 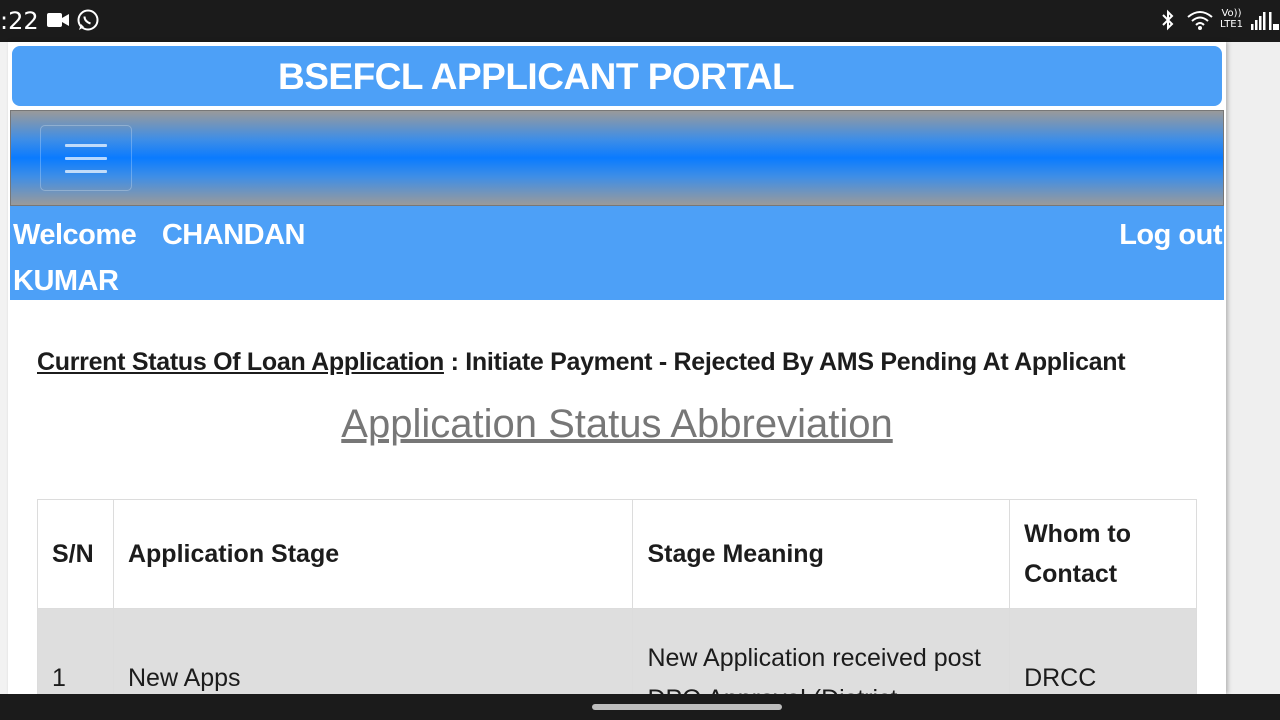 What do you see at coordinates (58, 20) in the screenshot?
I see `video-camera-icon` at bounding box center [58, 20].